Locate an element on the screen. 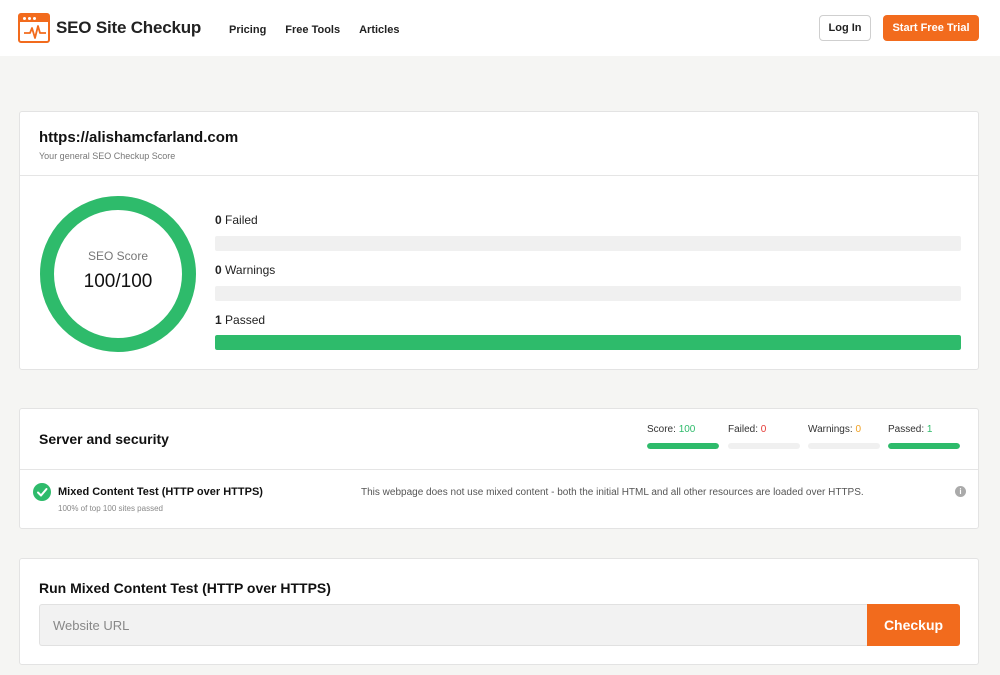 Image resolution: width=1000 pixels, height=675 pixels. passed-mini-bar is located at coordinates (924, 446).